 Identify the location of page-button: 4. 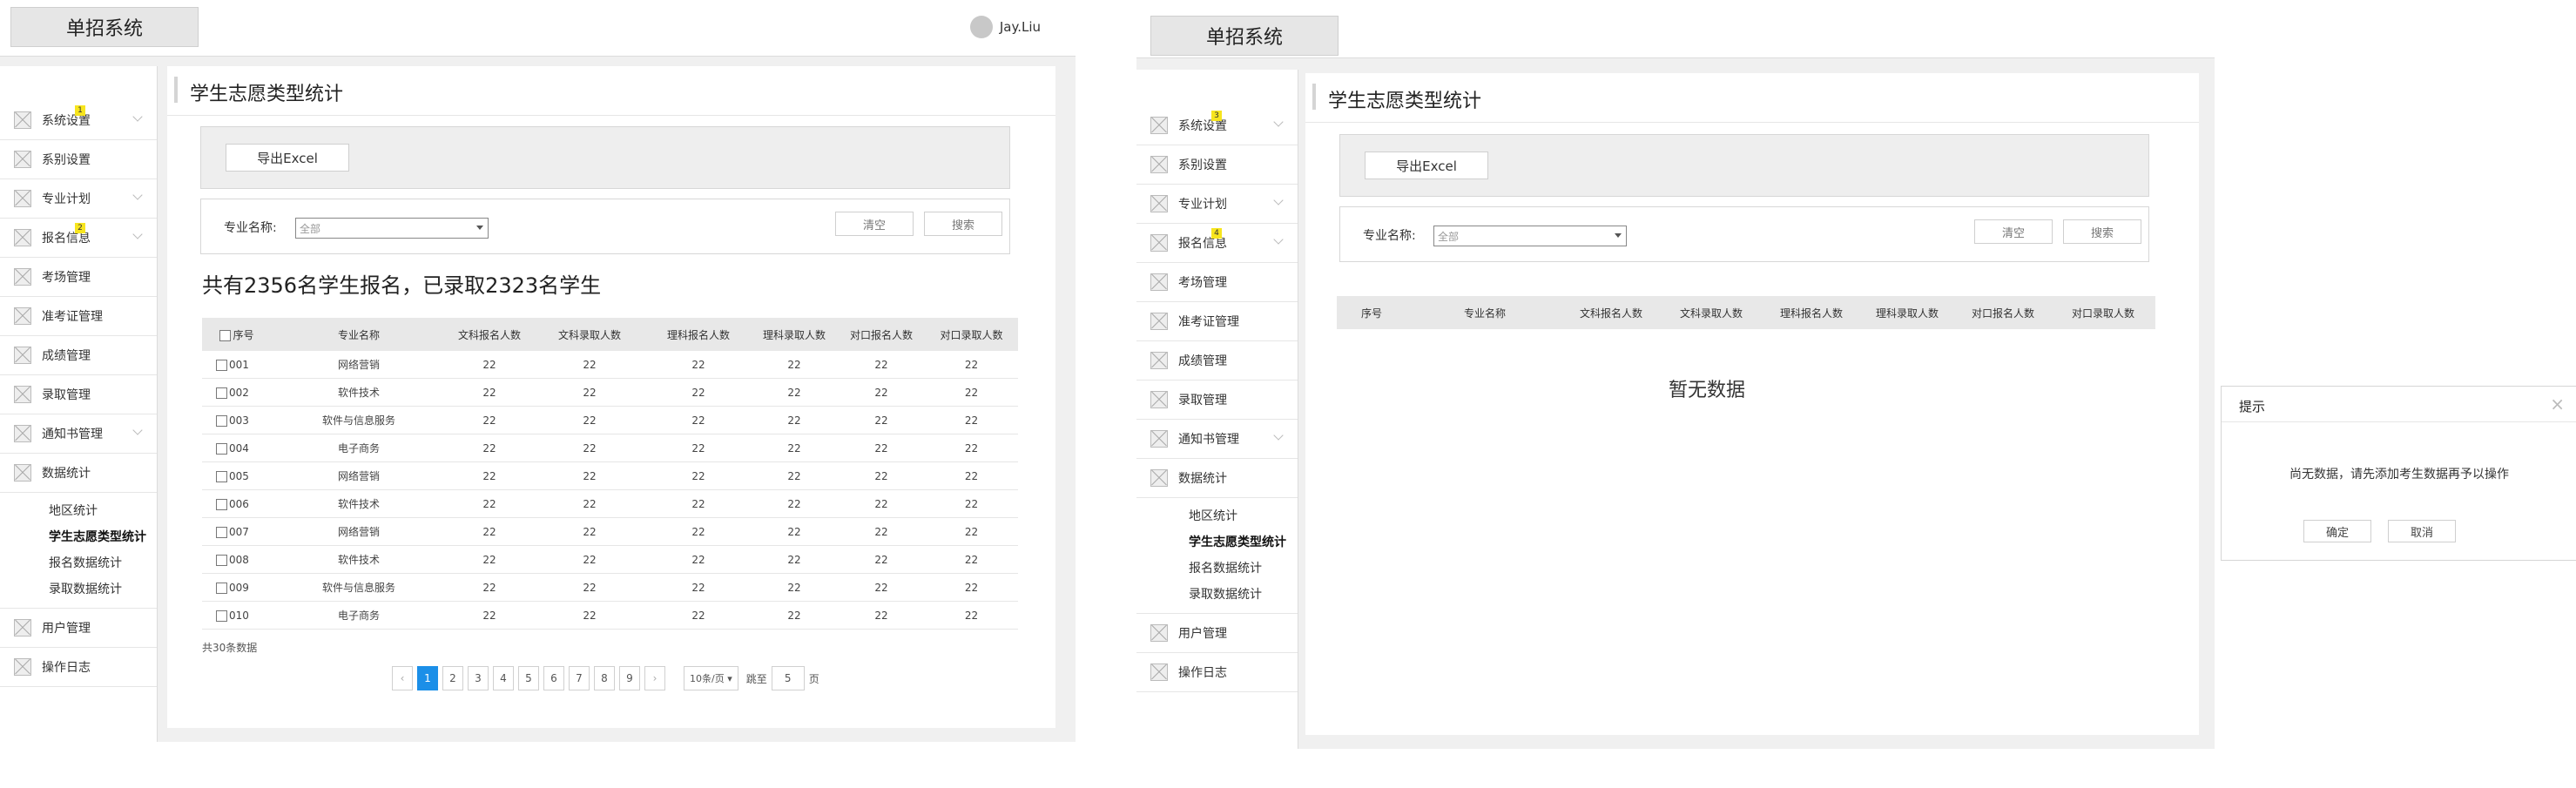
(503, 678).